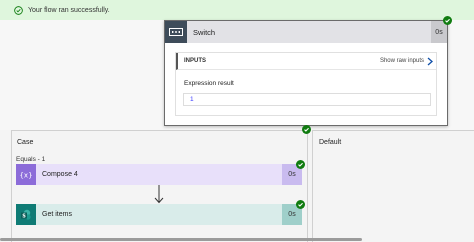  What do you see at coordinates (204, 32) in the screenshot?
I see `switch-title: Switch` at bounding box center [204, 32].